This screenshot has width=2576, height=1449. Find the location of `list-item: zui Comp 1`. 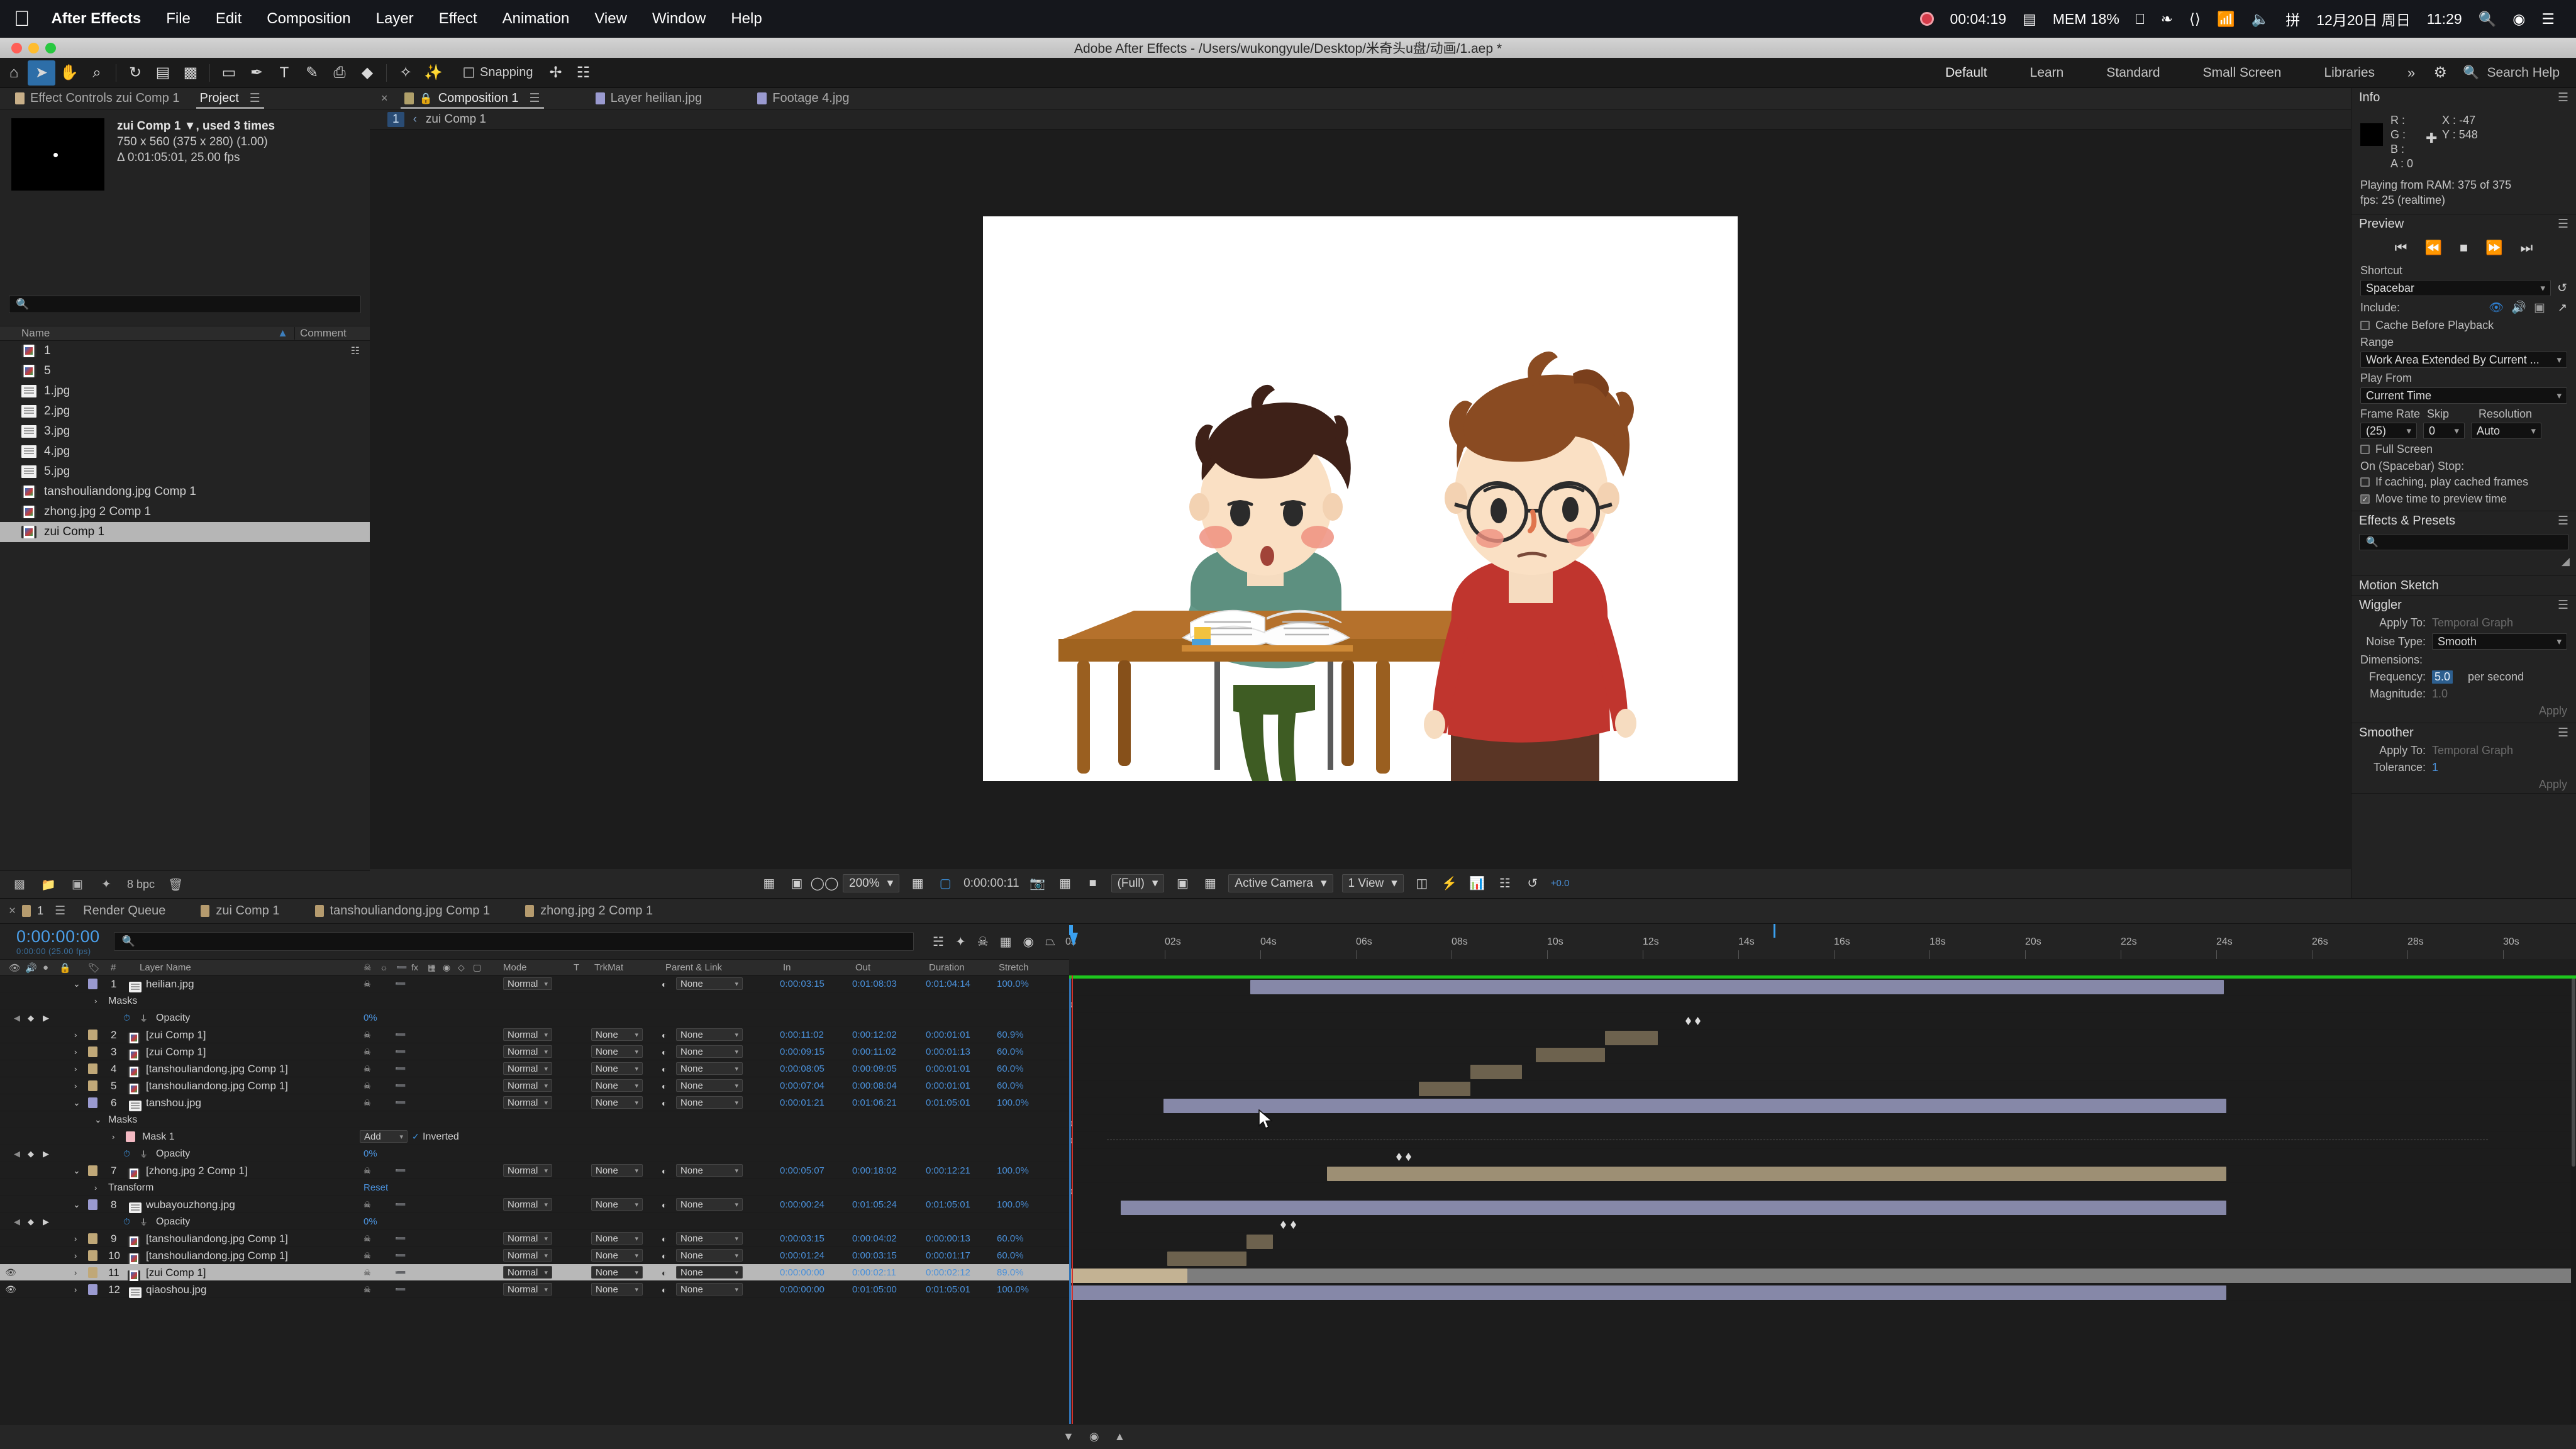

list-item: zui Comp 1 is located at coordinates (185, 532).